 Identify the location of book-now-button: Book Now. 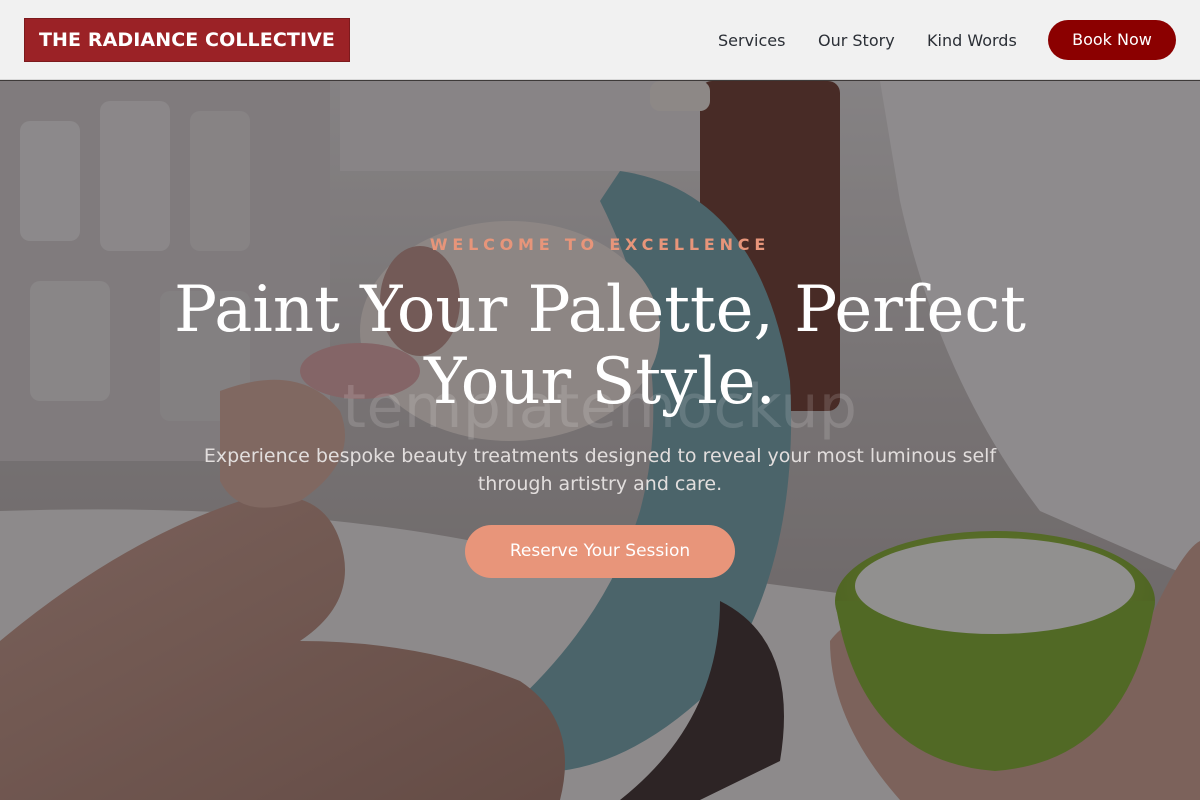
(1112, 40).